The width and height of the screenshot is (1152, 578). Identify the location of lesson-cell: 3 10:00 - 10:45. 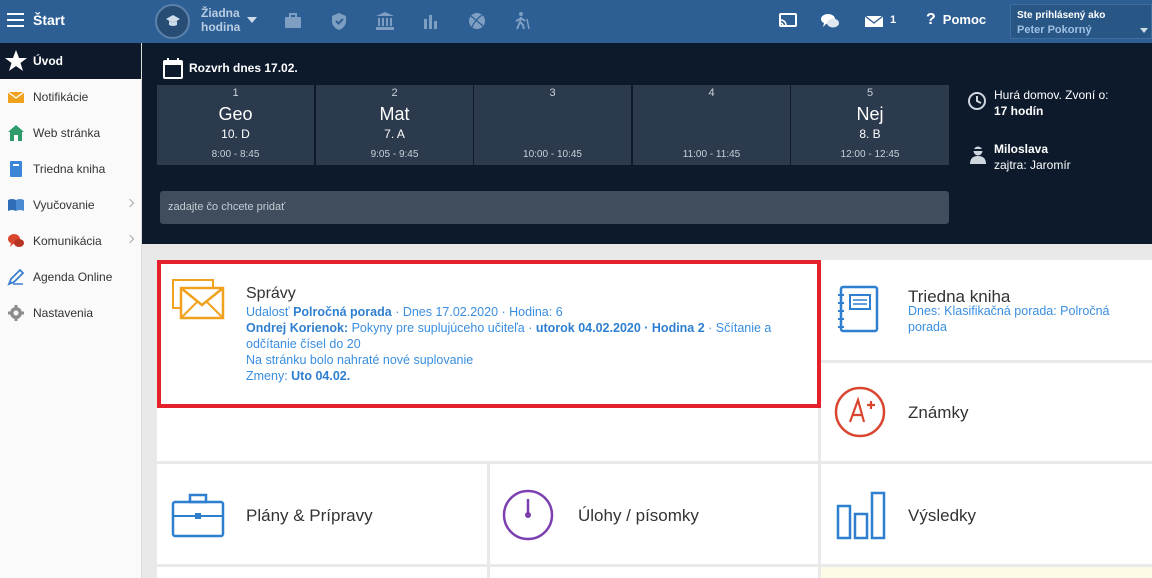
(552, 125).